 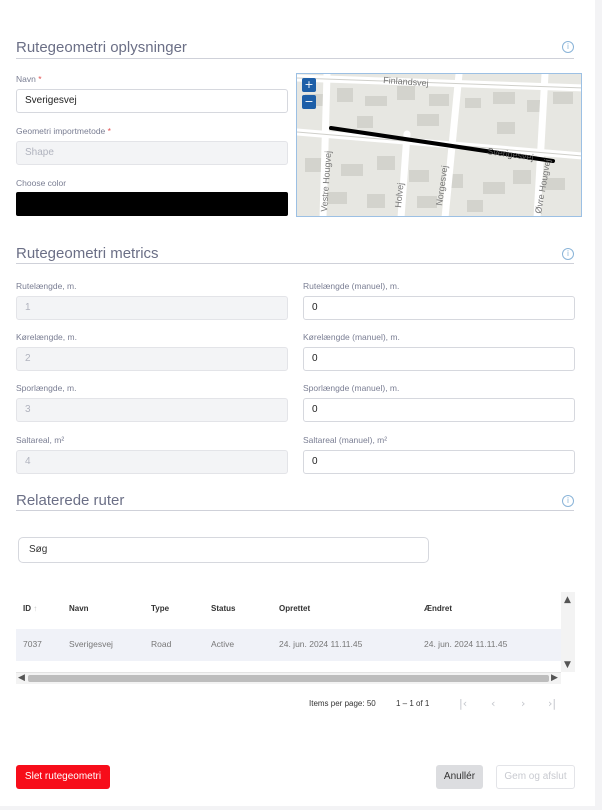 I want to click on cell-navn: Sverigesvej, so click(x=91, y=644).